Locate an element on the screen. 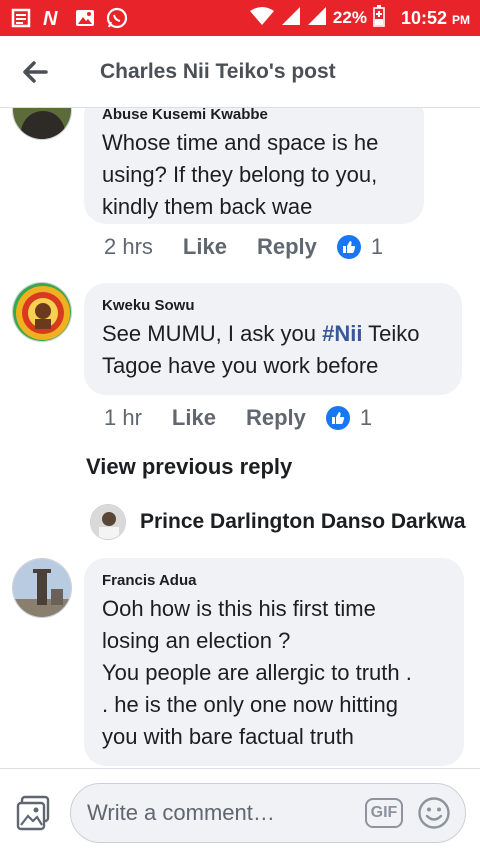  commenter-name: Kweku Sowu is located at coordinates (273, 305).